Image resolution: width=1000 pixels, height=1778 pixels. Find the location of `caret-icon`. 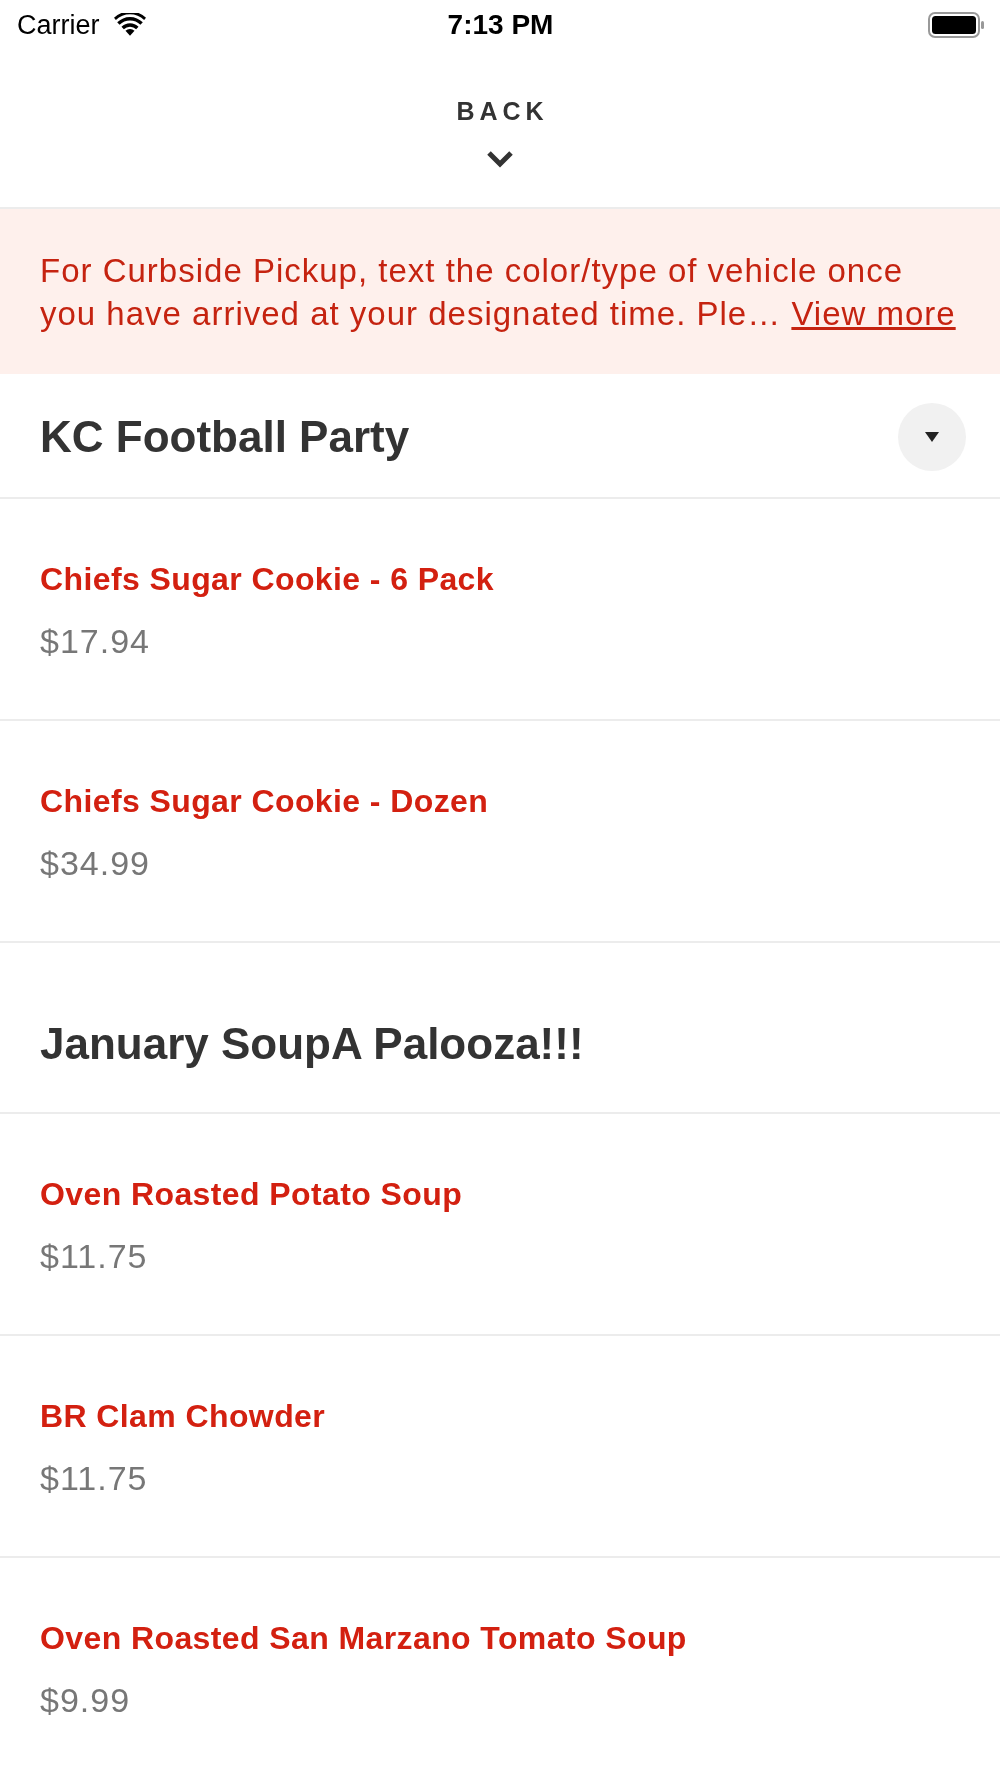

caret-icon is located at coordinates (932, 437).